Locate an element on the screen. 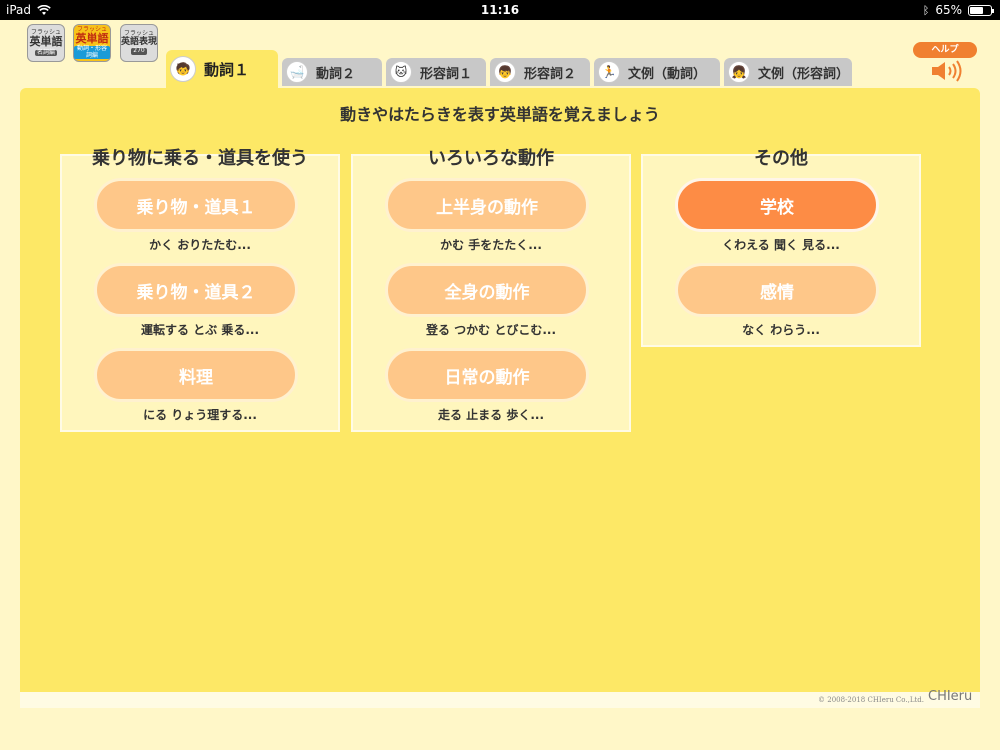 The image size is (1000, 750). topic-button-vehicles-tools-1: 乗り物・道具１ is located at coordinates (196, 205).